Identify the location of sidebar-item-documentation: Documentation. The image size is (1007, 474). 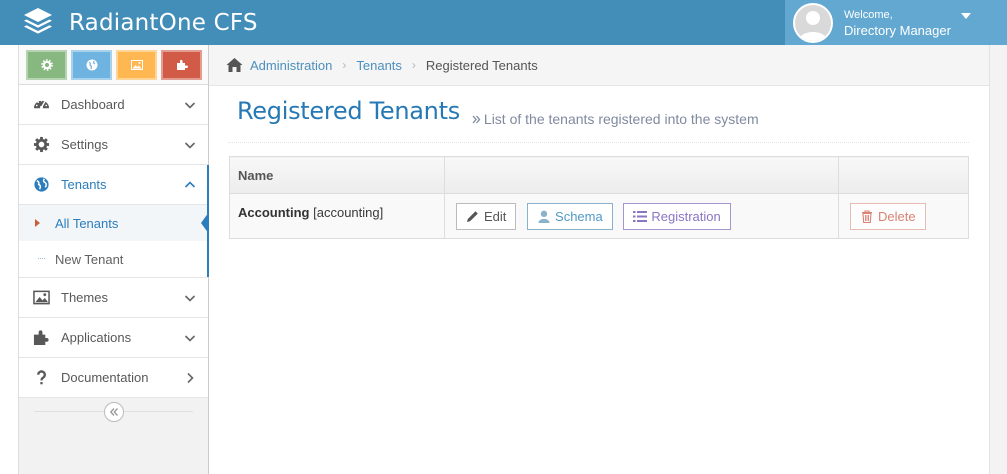
(113, 378).